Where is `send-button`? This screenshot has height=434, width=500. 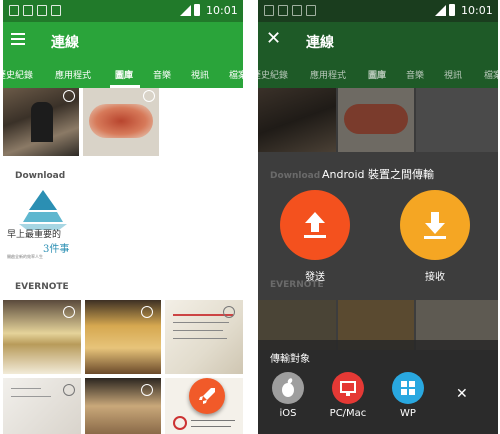 send-button is located at coordinates (315, 225).